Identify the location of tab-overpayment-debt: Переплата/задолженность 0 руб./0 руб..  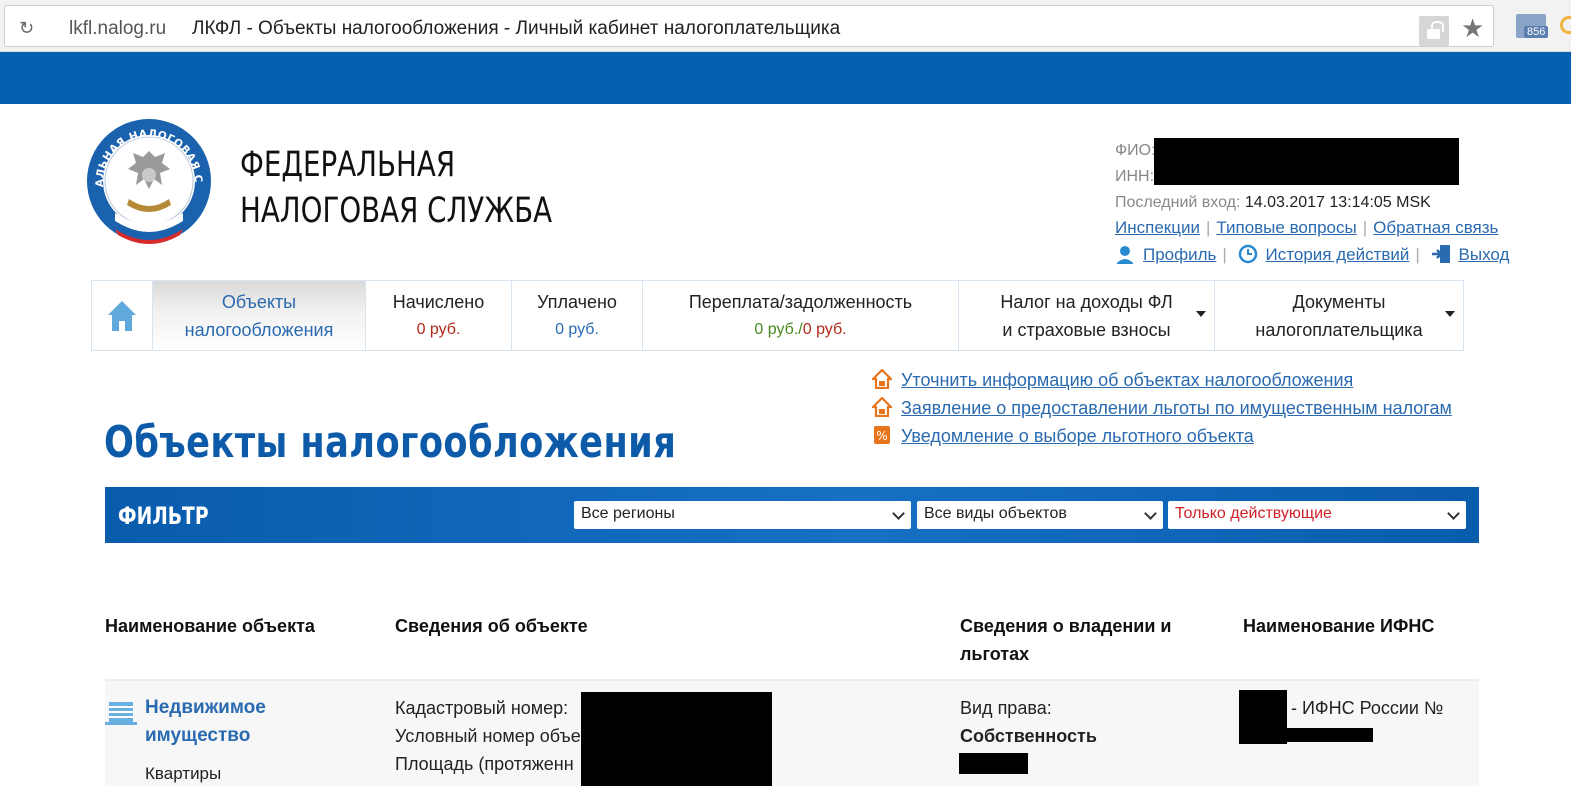
(801, 315).